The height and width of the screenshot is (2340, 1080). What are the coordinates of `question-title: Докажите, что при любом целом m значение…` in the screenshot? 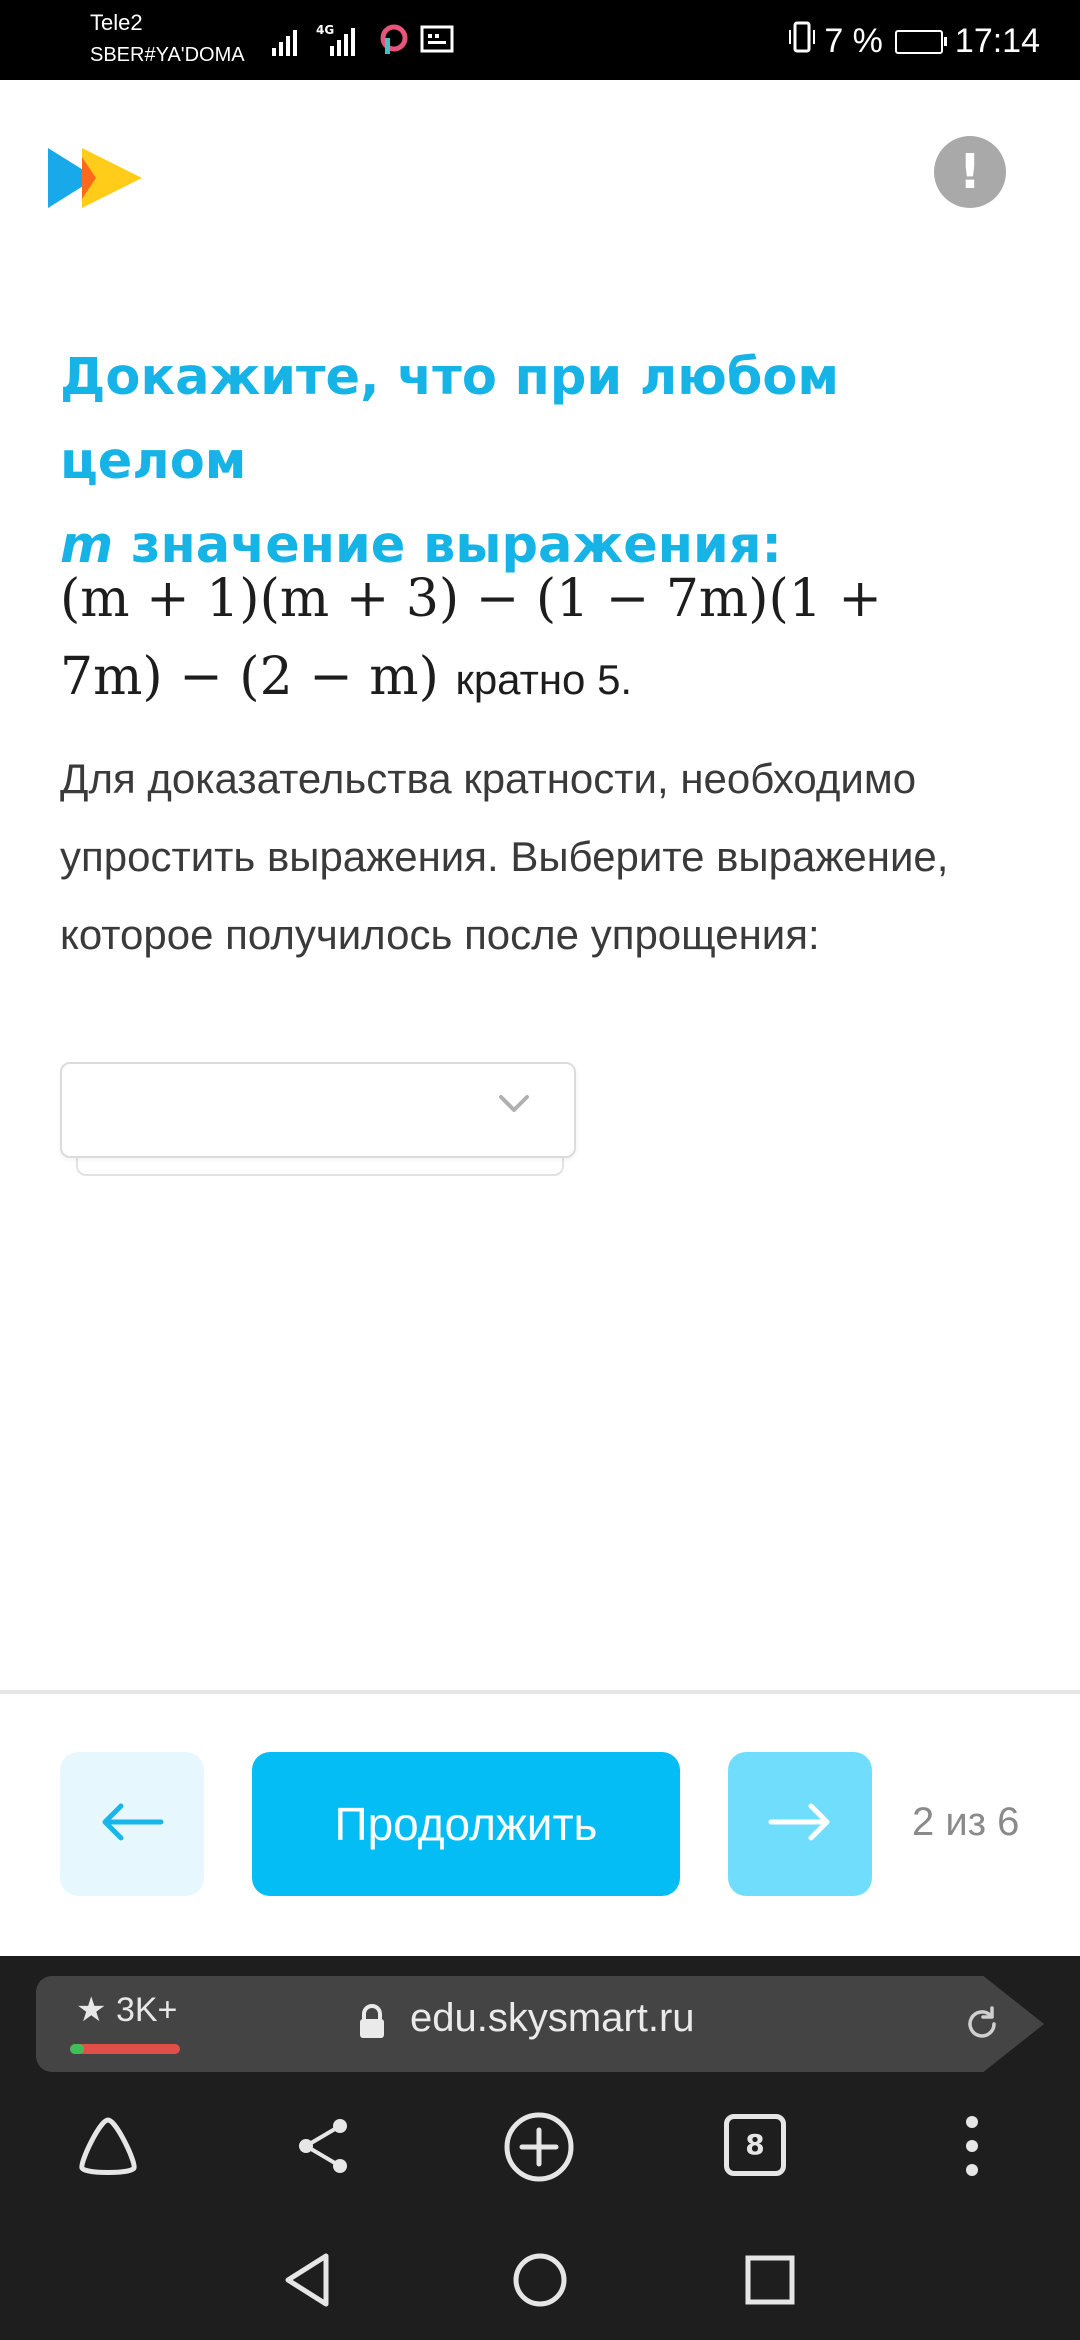 It's located at (540, 462).